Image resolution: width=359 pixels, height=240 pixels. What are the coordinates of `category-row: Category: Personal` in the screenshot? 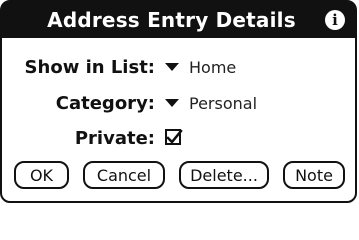 It's located at (178, 103).